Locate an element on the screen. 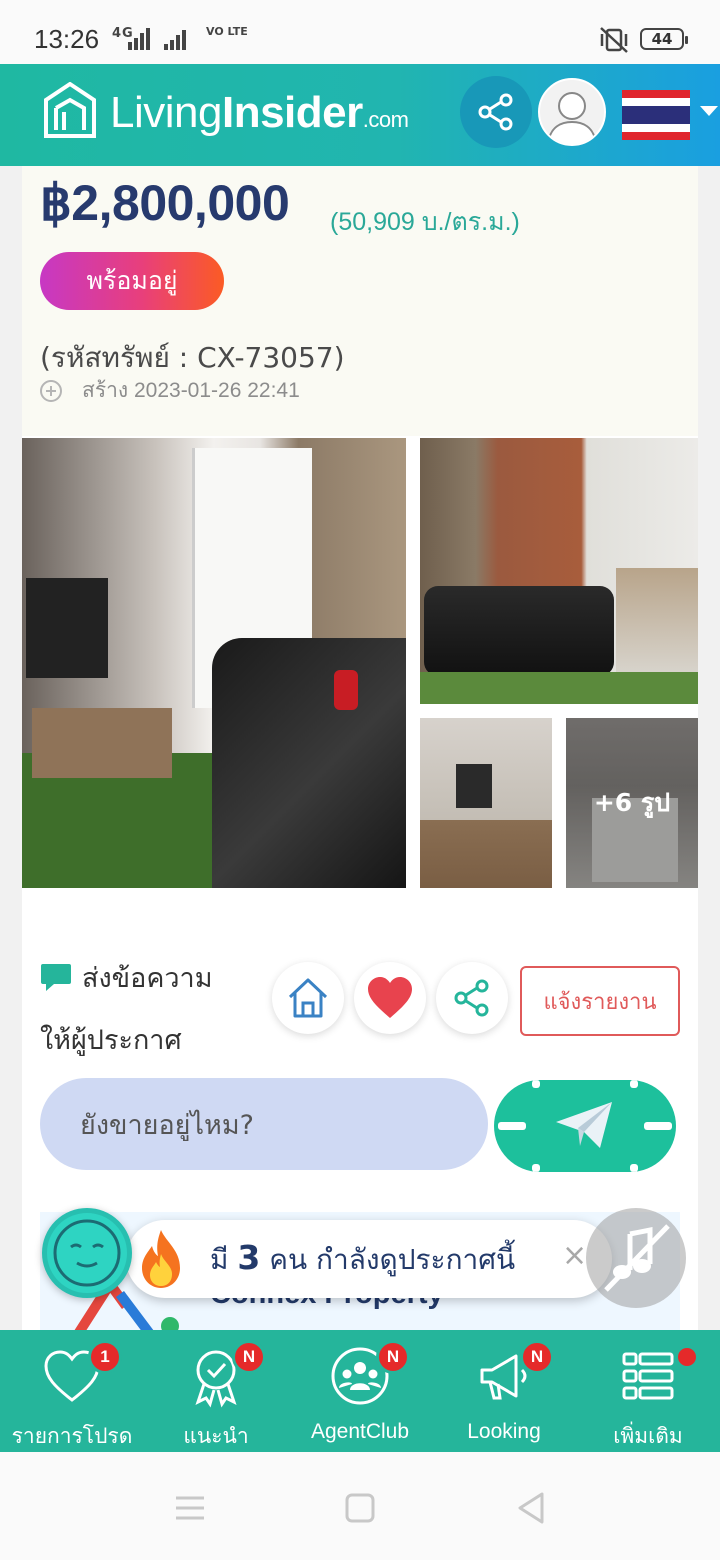 This screenshot has height=1560, width=720. user-icon is located at coordinates (572, 118).